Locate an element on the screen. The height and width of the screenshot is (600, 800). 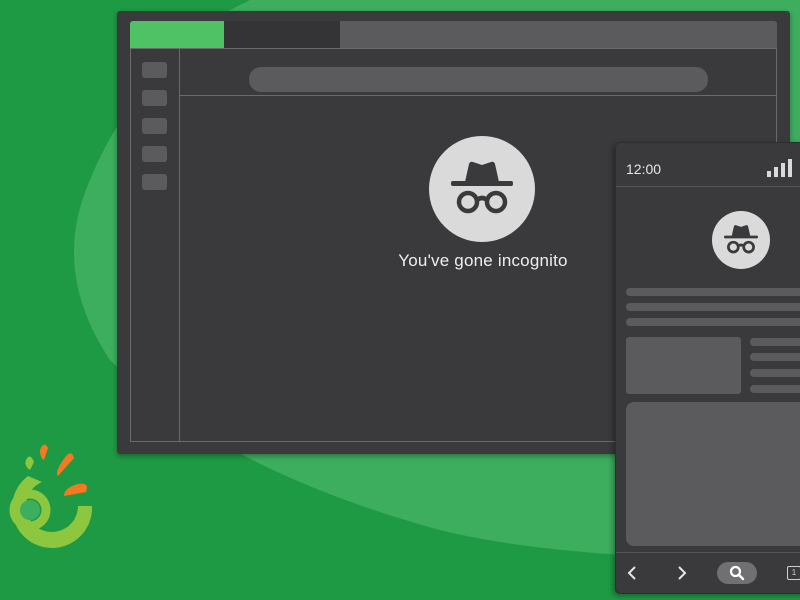
incognito-message: You've gone incognito is located at coordinates (483, 260).